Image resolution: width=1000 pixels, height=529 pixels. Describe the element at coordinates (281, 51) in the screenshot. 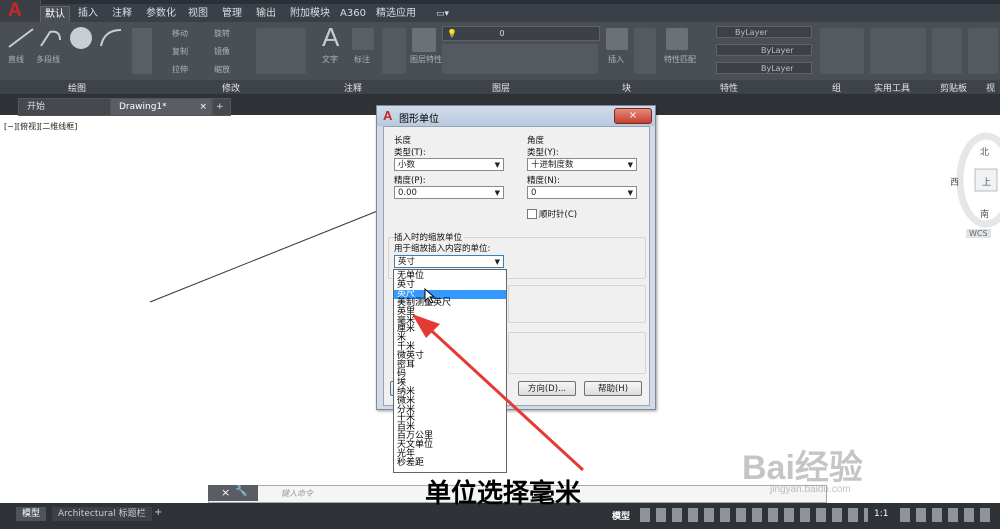

I see `modify-small-tools` at that location.